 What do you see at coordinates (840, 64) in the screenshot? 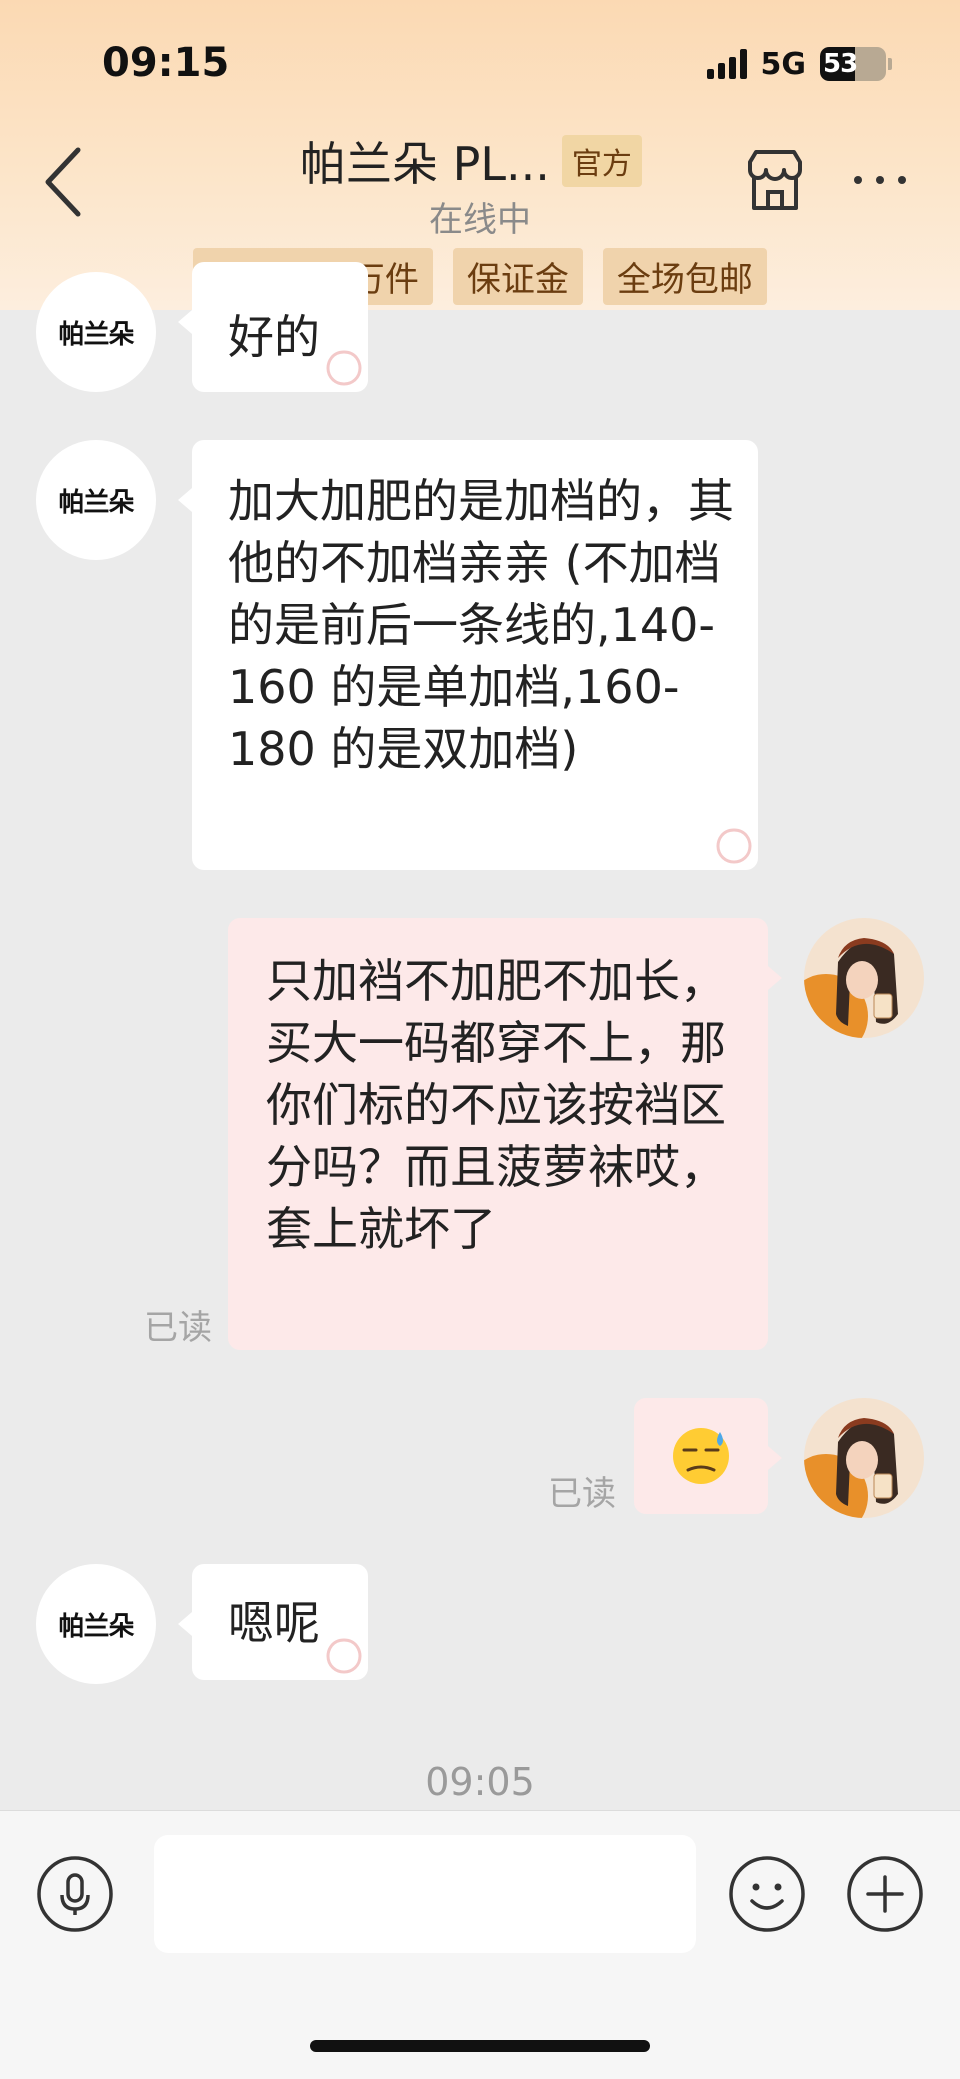
I see `battery-level: 53` at bounding box center [840, 64].